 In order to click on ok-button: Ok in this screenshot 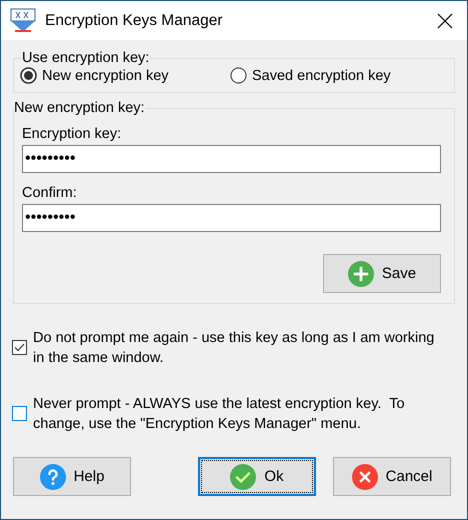, I will do `click(257, 476)`.